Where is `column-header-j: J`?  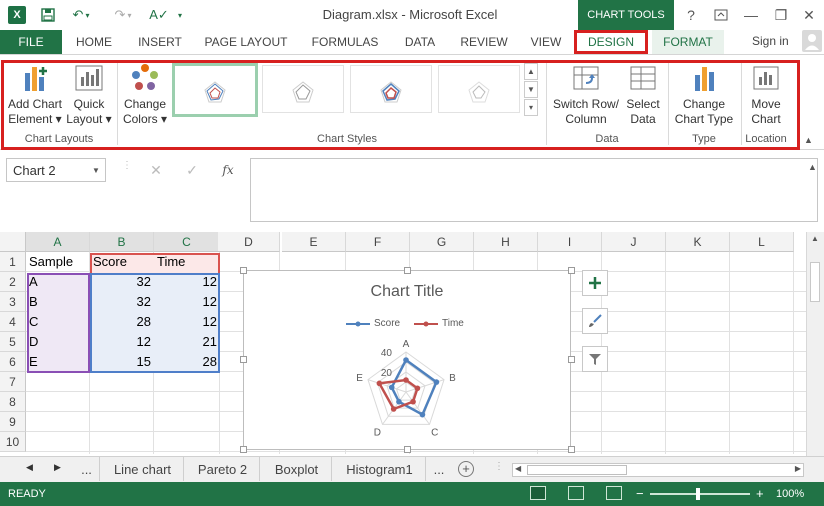
column-header-j: J is located at coordinates (634, 242).